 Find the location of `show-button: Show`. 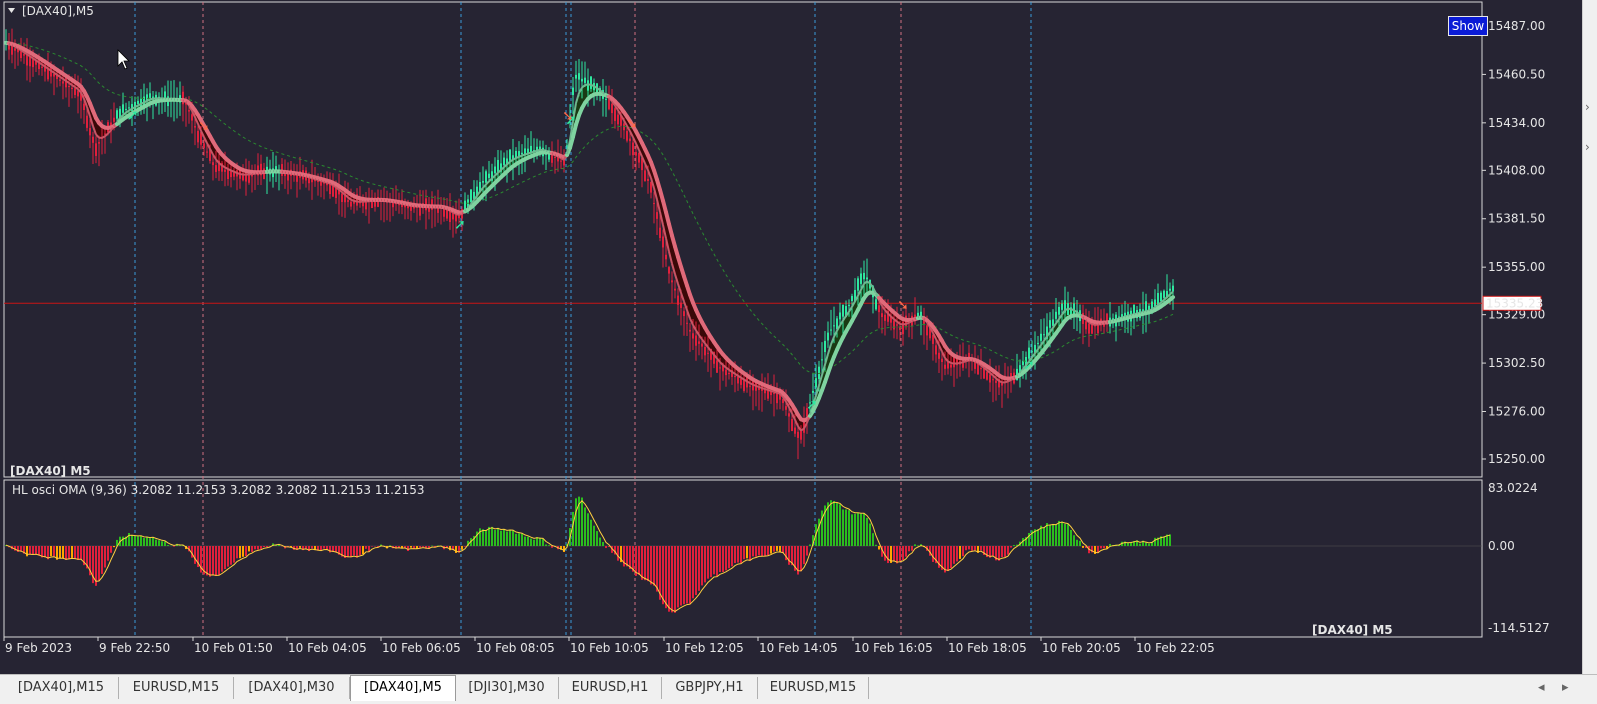

show-button: Show is located at coordinates (1468, 26).